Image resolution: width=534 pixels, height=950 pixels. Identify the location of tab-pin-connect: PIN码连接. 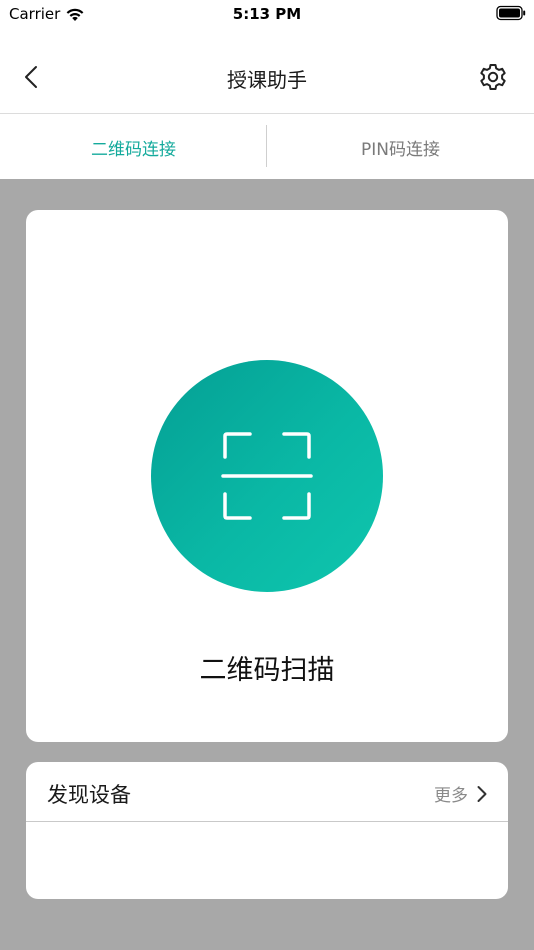
(400, 147).